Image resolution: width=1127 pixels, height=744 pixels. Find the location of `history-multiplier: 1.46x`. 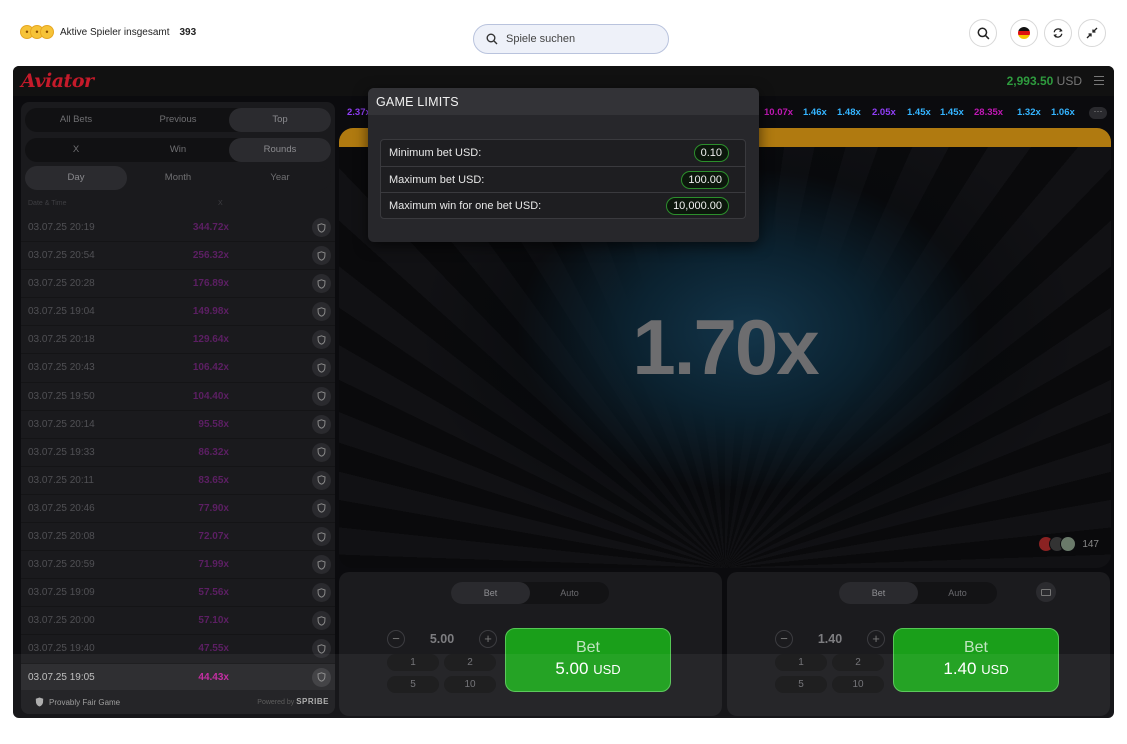

history-multiplier: 1.46x is located at coordinates (815, 112).